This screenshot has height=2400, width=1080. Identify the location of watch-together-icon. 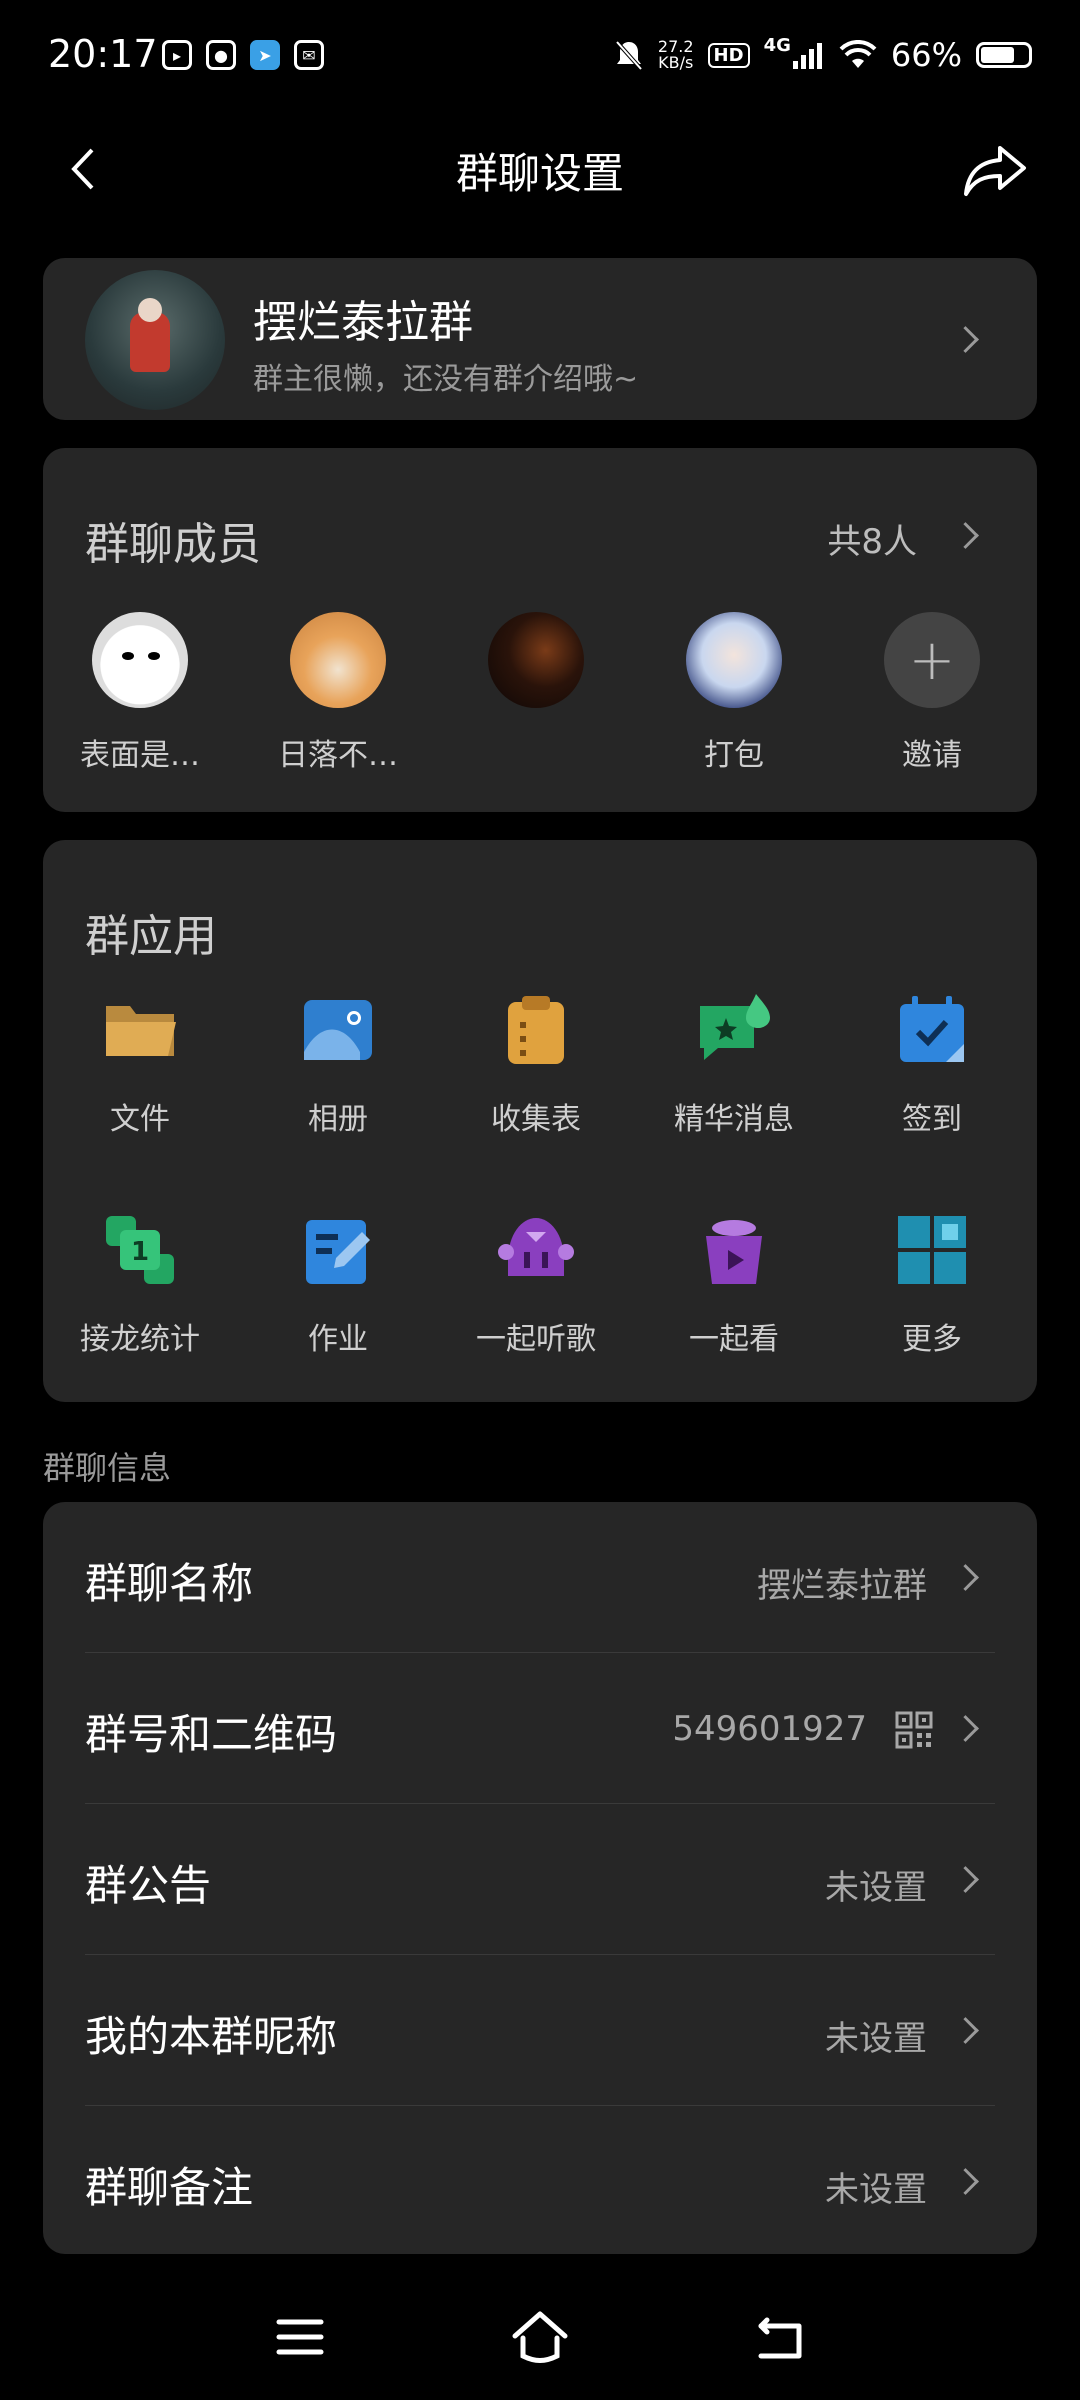
(734, 1252).